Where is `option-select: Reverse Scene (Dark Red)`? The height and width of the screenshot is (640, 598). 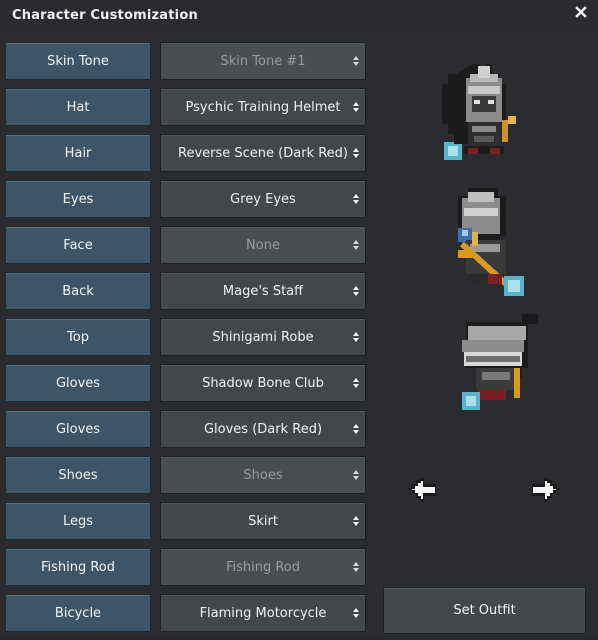
option-select: Reverse Scene (Dark Red) is located at coordinates (263, 153).